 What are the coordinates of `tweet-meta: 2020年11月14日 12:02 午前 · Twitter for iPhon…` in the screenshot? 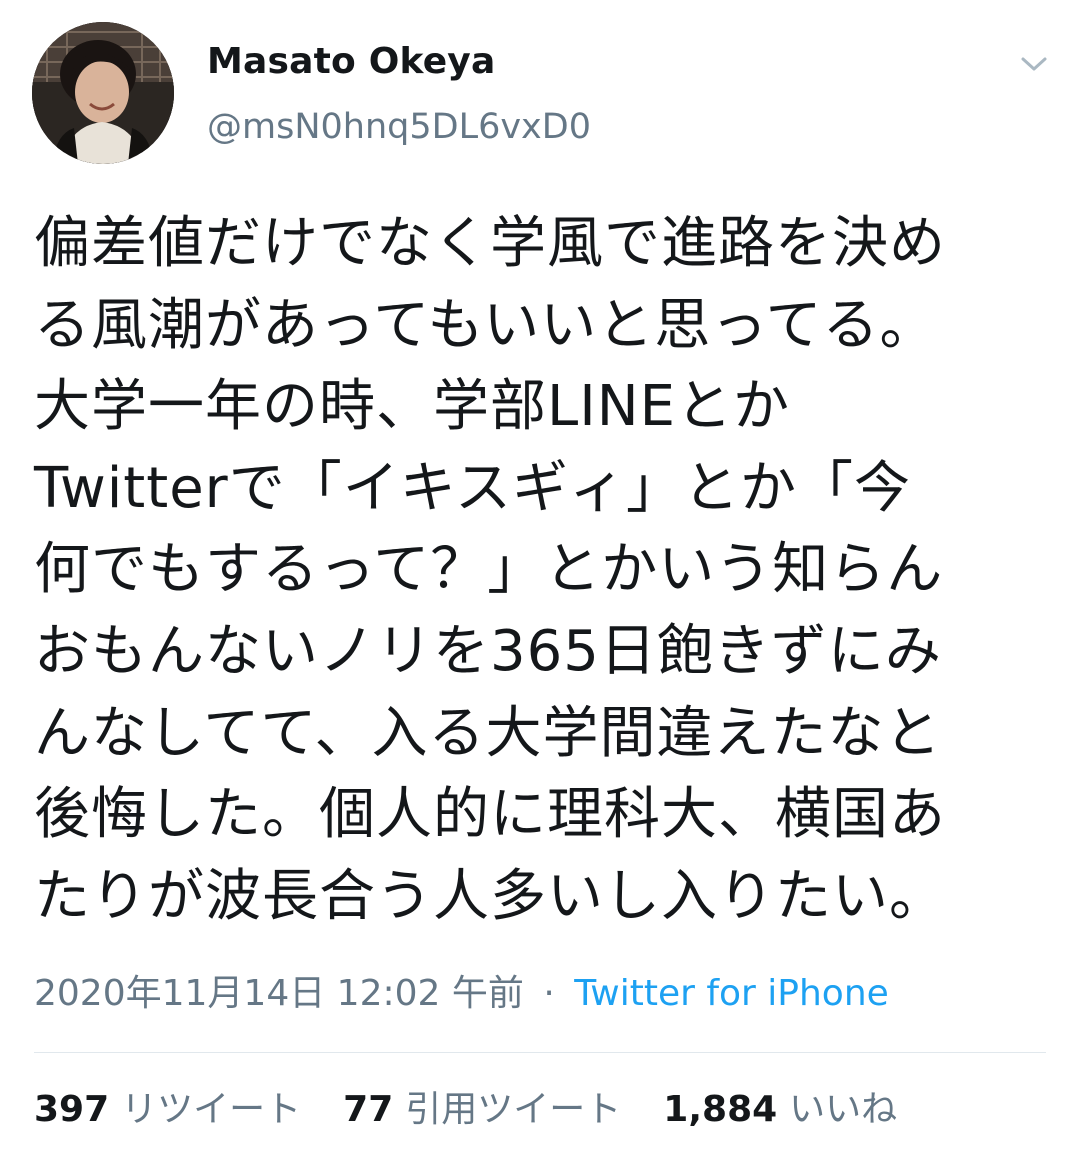 It's located at (461, 994).